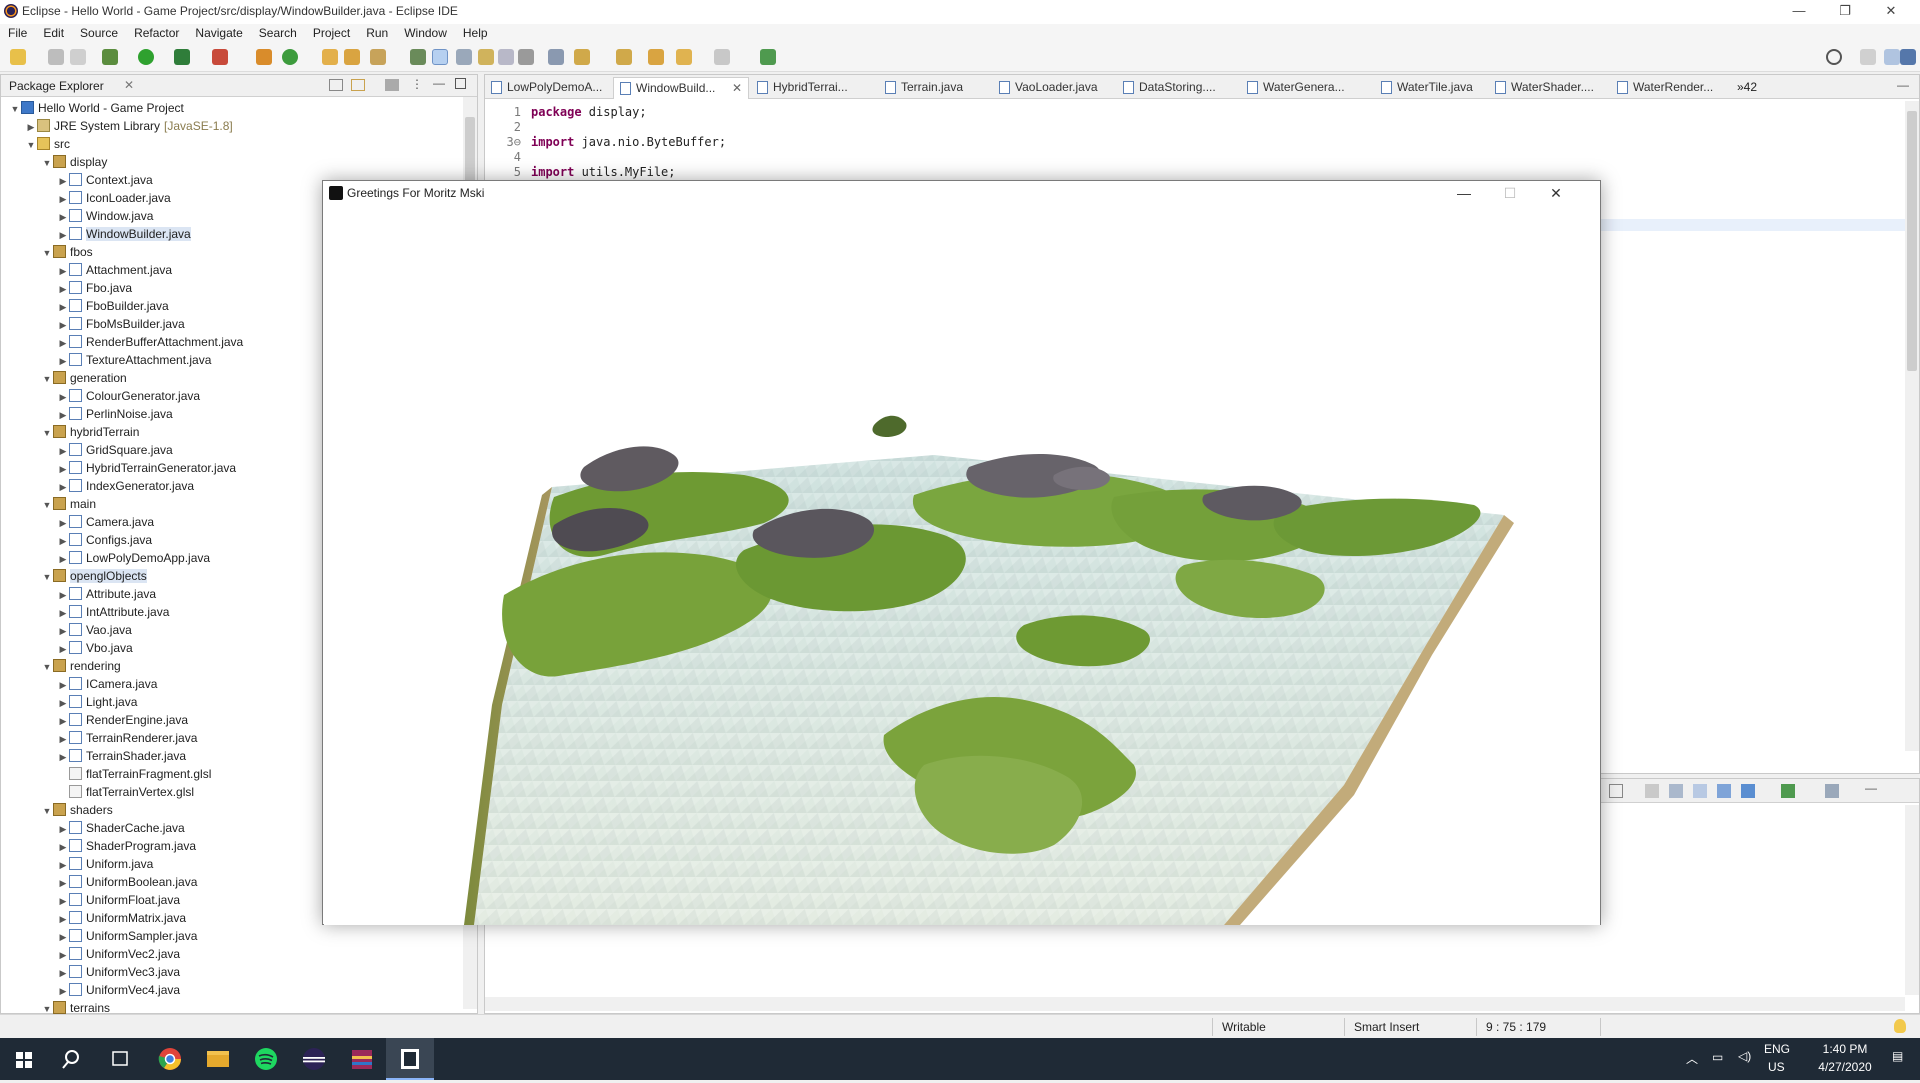 Image resolution: width=1920 pixels, height=1083 pixels. I want to click on notifications-icon: ▤, so click(1897, 1056).